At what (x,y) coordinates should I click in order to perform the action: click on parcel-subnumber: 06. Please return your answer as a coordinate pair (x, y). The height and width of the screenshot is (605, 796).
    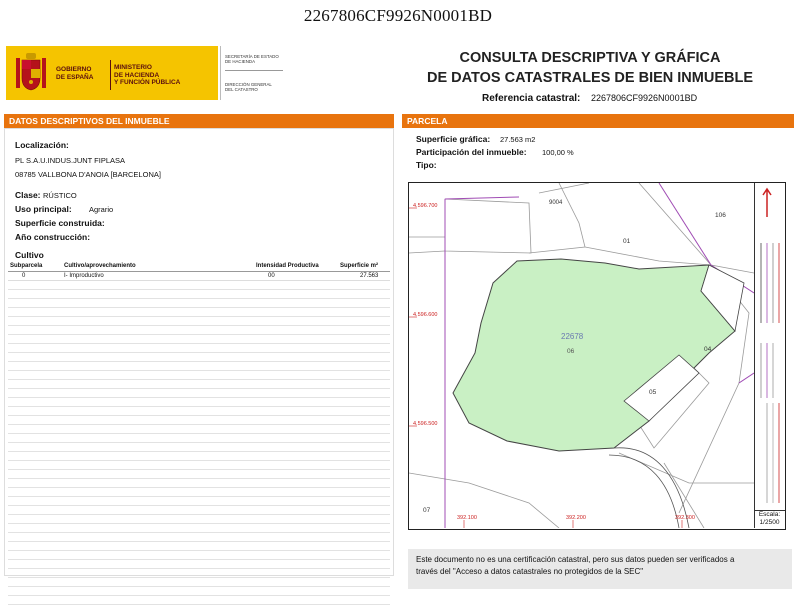
    Looking at the image, I should click on (571, 351).